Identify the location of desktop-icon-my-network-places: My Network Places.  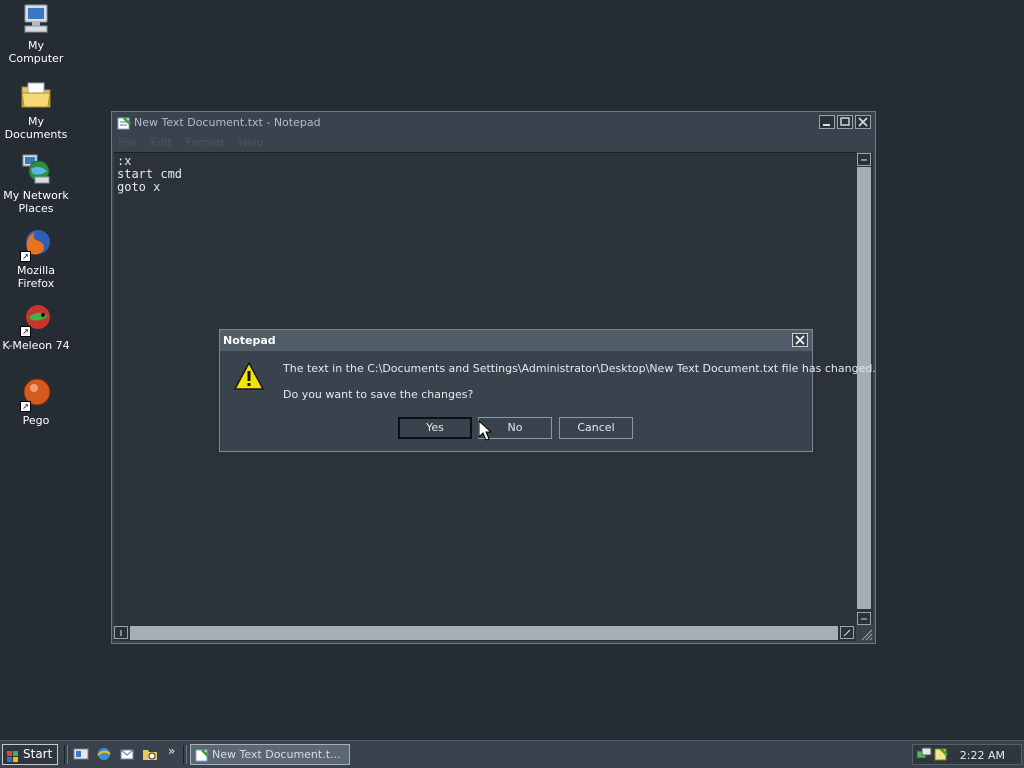
(36, 183).